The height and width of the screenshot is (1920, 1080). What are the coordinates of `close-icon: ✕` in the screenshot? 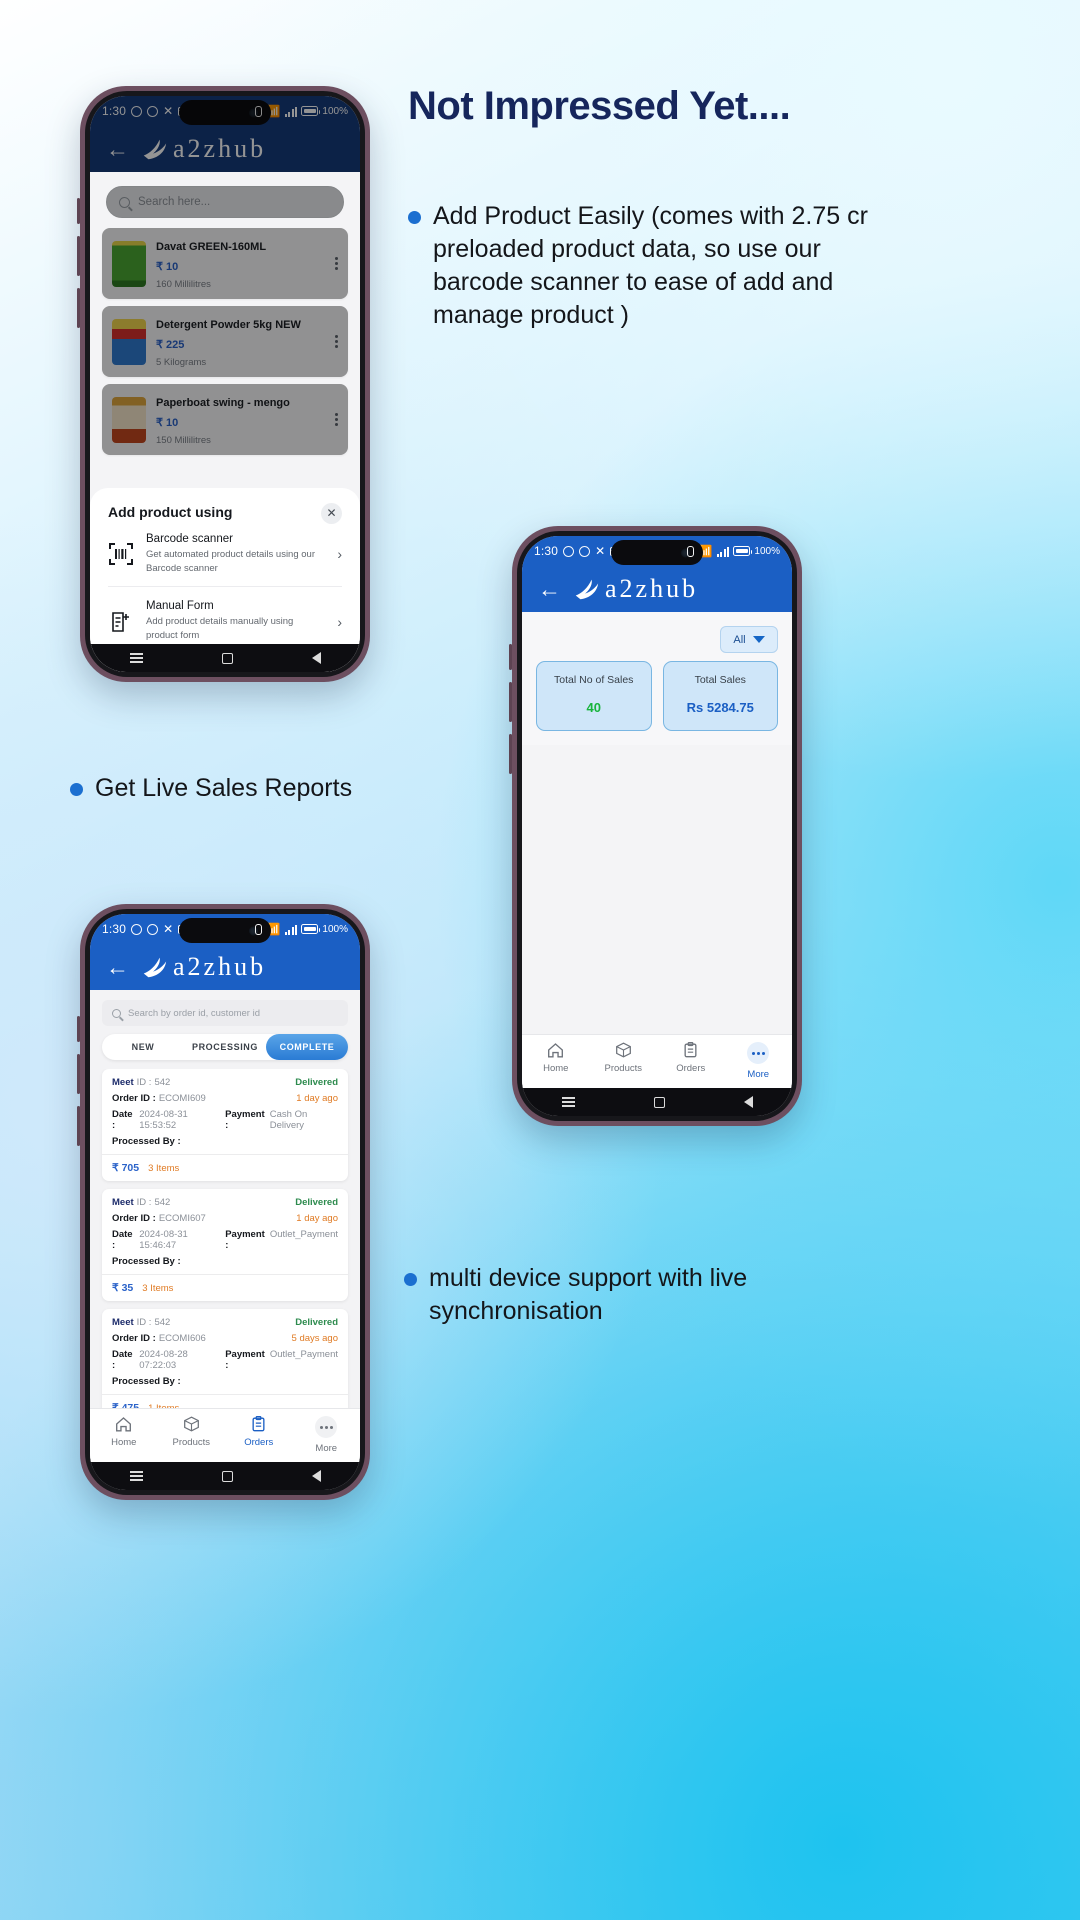 It's located at (331, 513).